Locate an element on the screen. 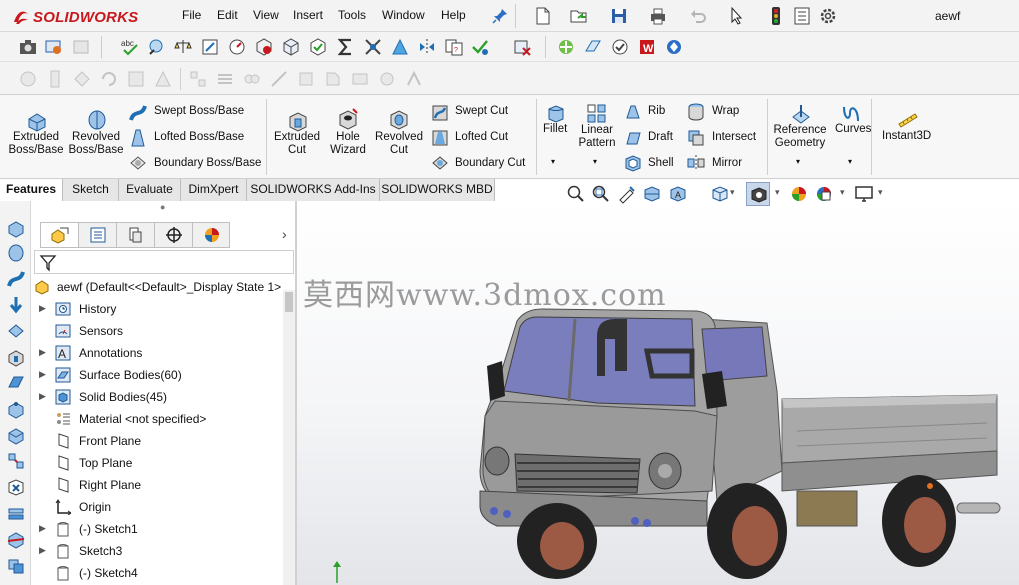 The width and height of the screenshot is (1019, 585). tab-evaluate: Evaluate is located at coordinates (150, 190).